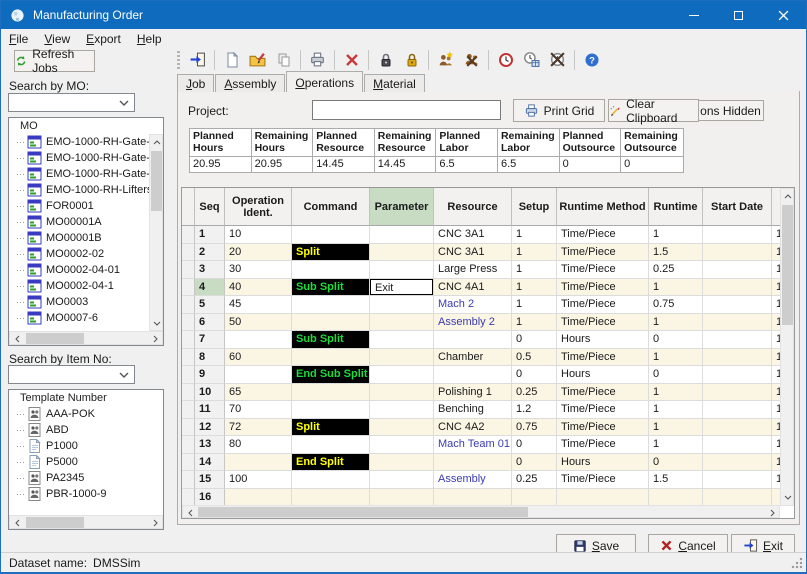 Image resolution: width=807 pixels, height=574 pixels. Describe the element at coordinates (258, 207) in the screenshot. I see `header-operation-ident: Operation Ident.` at that location.